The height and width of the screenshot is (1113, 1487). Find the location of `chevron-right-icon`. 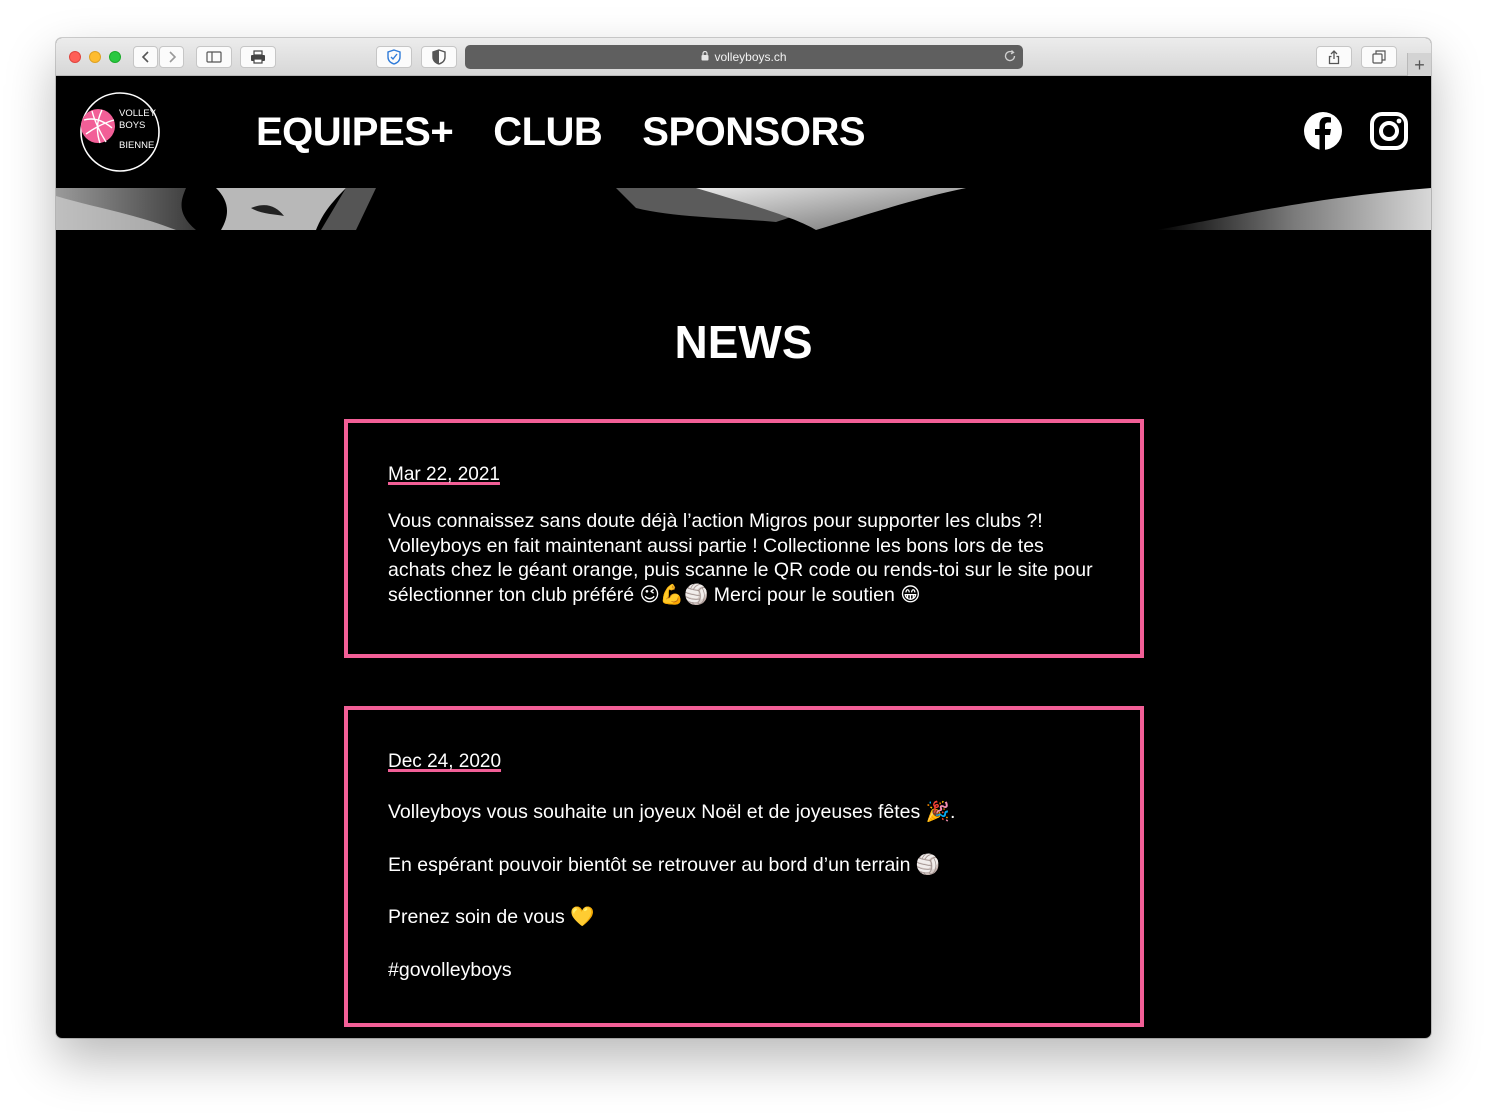

chevron-right-icon is located at coordinates (172, 57).